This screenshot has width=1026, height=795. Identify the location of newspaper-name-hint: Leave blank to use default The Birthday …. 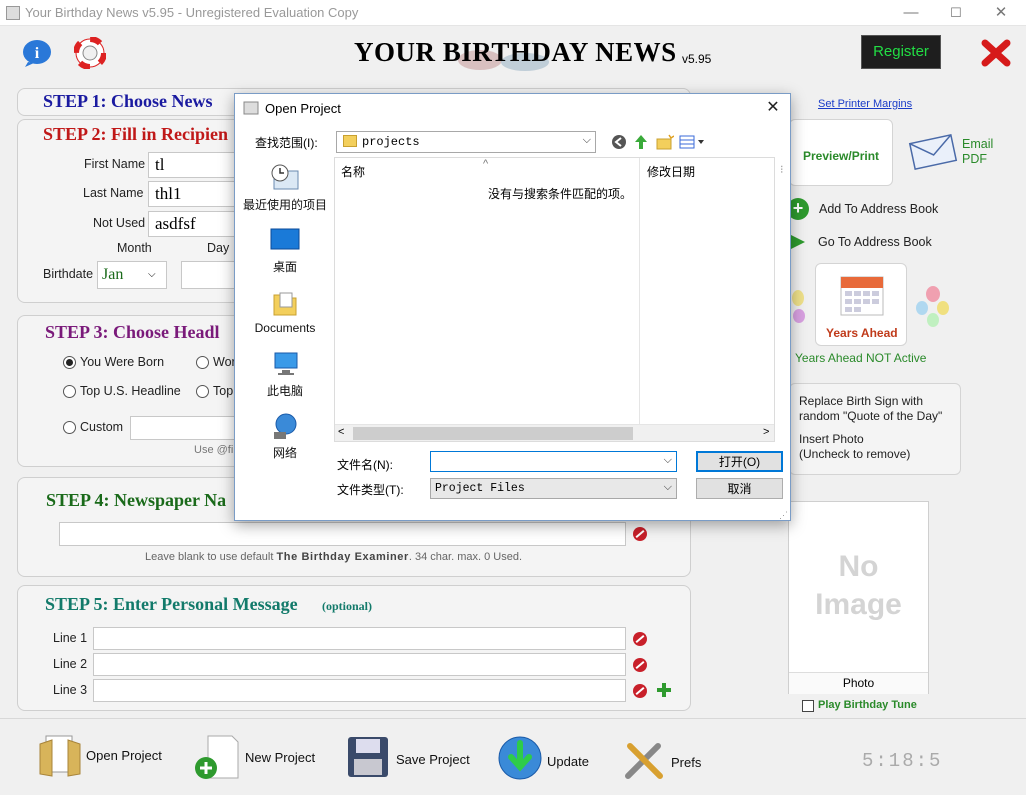
(334, 557).